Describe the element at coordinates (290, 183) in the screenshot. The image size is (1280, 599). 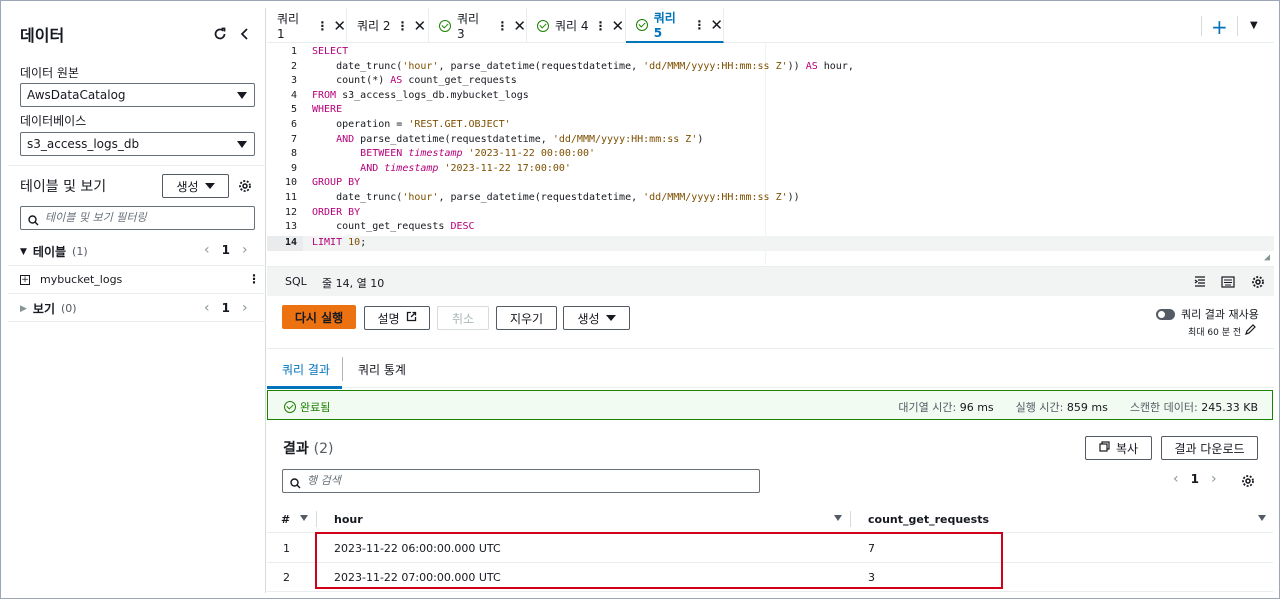
I see `line-number: 10` at that location.